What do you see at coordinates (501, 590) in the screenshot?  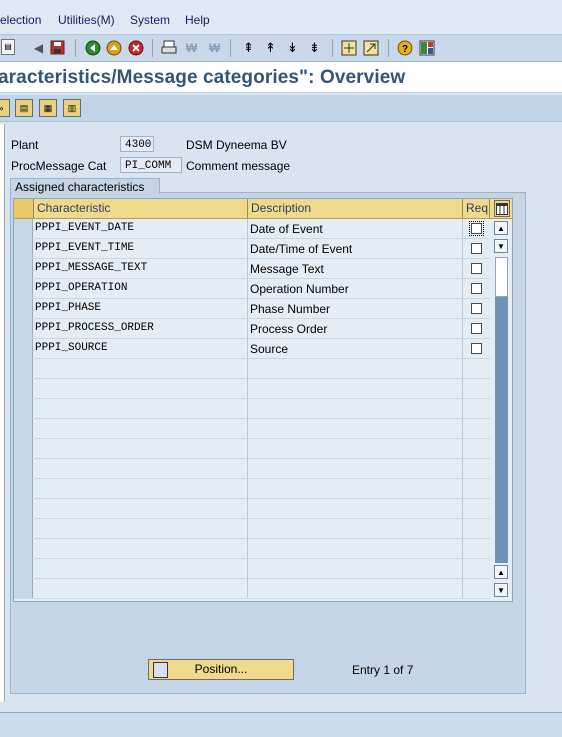 I see `scroll-down-bottom-button: ▼` at bounding box center [501, 590].